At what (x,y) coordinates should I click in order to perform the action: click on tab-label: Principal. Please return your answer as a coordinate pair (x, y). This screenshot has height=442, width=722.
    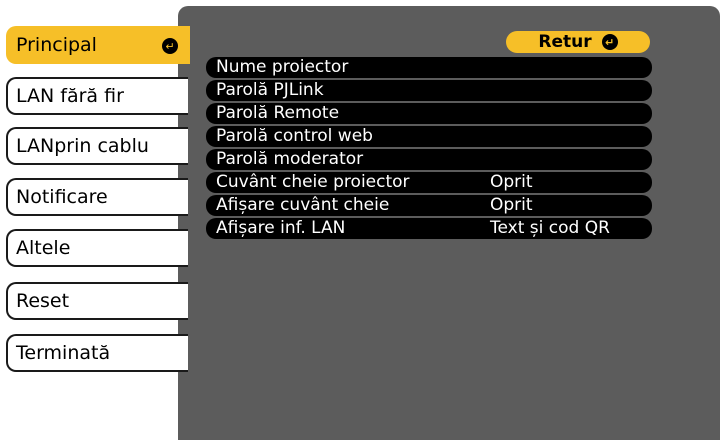
    Looking at the image, I should click on (56, 45).